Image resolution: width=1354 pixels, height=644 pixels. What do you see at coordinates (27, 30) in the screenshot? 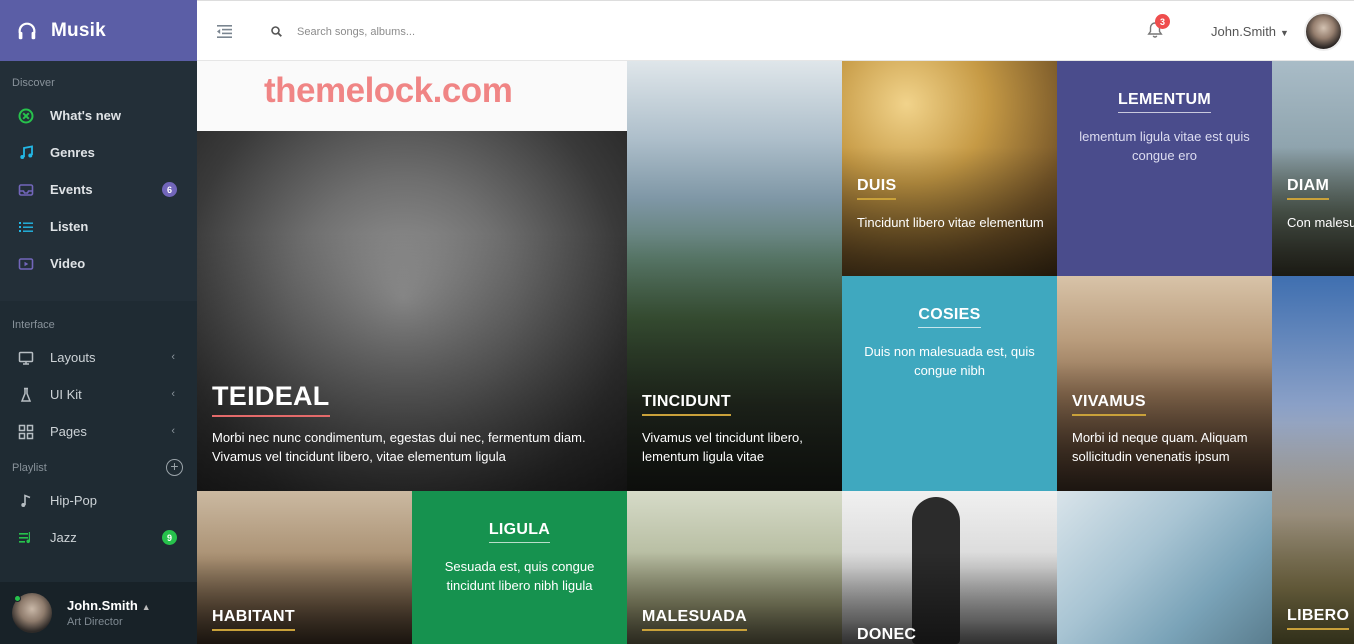
I see `headphones-icon` at bounding box center [27, 30].